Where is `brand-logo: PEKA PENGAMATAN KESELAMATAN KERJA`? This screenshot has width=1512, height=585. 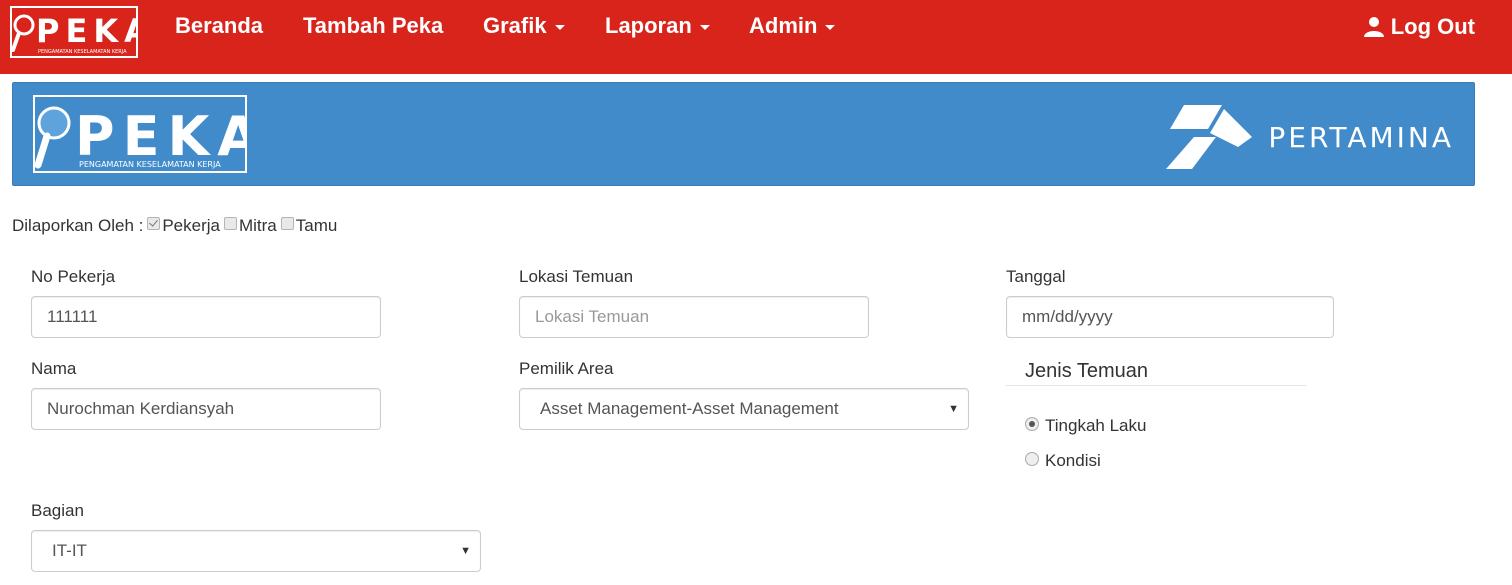 brand-logo: PEKA PENGAMATAN KESELAMATAN KERJA is located at coordinates (79, 32).